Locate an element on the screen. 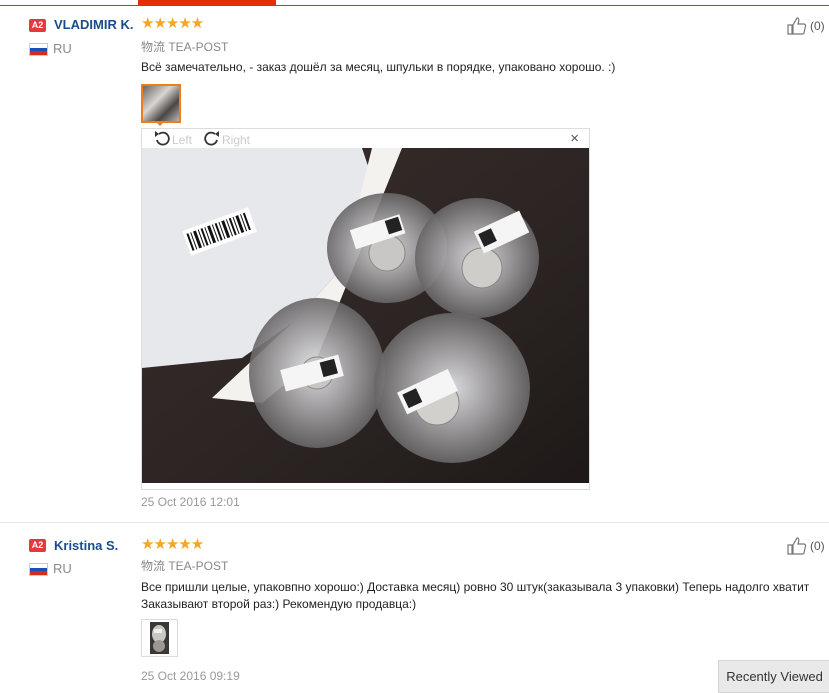  close-icon: × is located at coordinates (574, 138).